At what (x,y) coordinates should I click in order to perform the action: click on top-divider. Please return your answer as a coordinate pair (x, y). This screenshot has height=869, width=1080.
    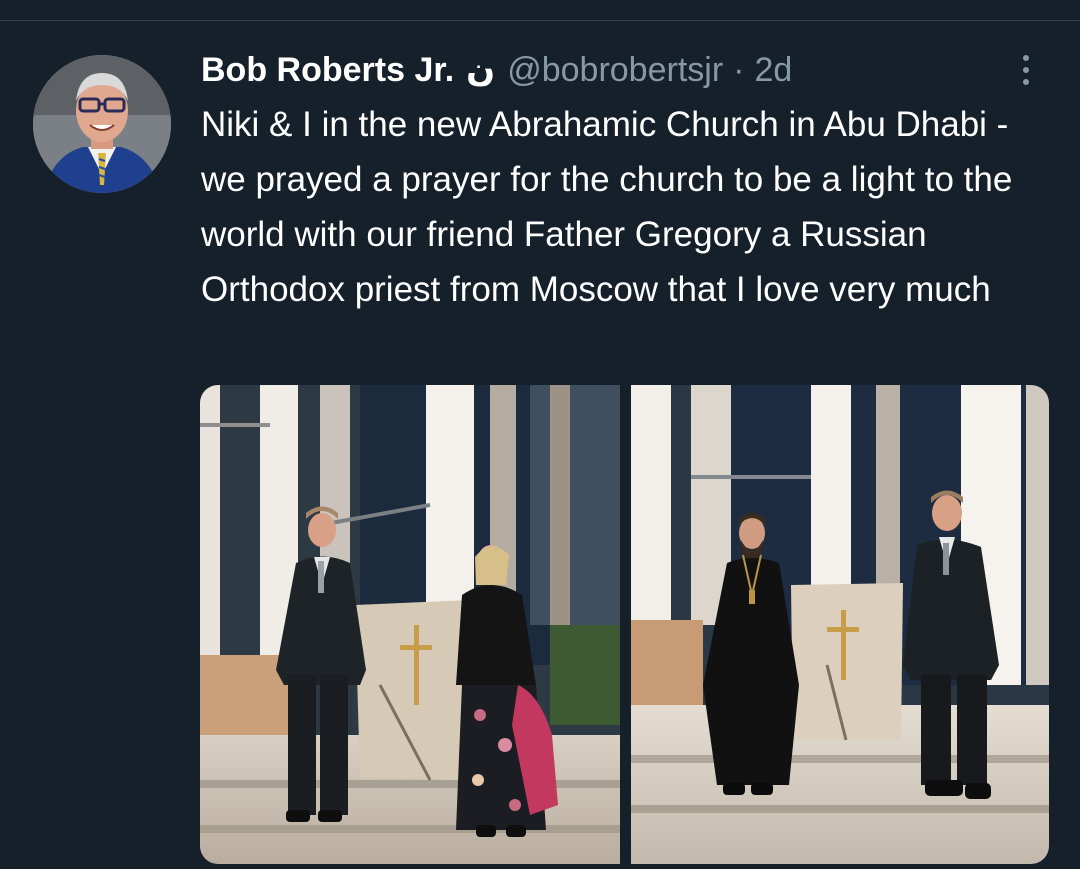
    Looking at the image, I should click on (540, 20).